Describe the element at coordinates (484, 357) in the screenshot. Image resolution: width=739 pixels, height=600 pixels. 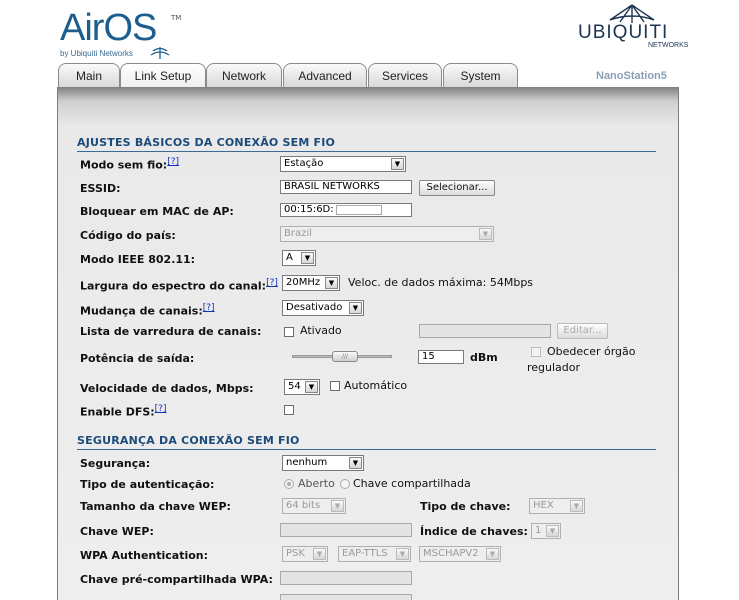
I see `output-power-unit: dBm` at that location.